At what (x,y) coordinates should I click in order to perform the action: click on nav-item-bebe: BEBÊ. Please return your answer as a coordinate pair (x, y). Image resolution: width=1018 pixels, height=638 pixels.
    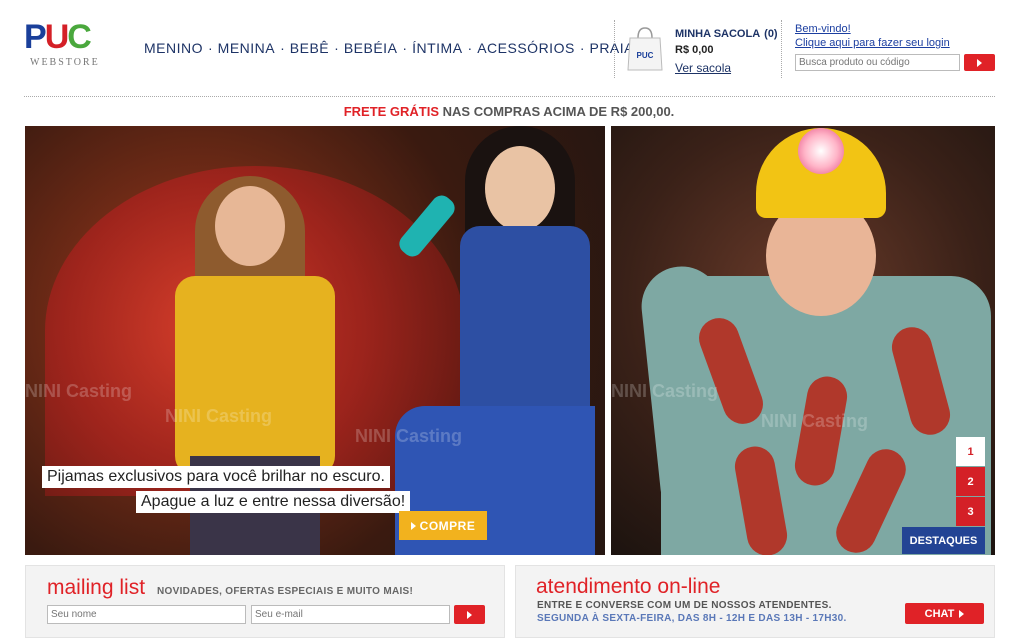
    Looking at the image, I should click on (309, 48).